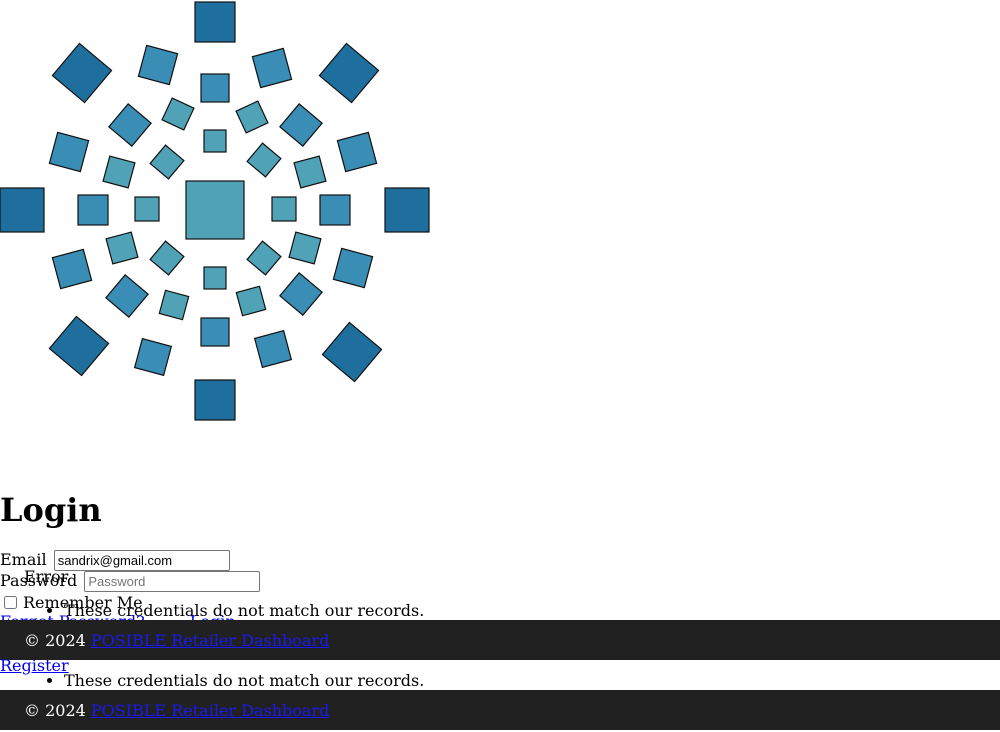 The image size is (1000, 732). I want to click on password-input, so click(172, 581).